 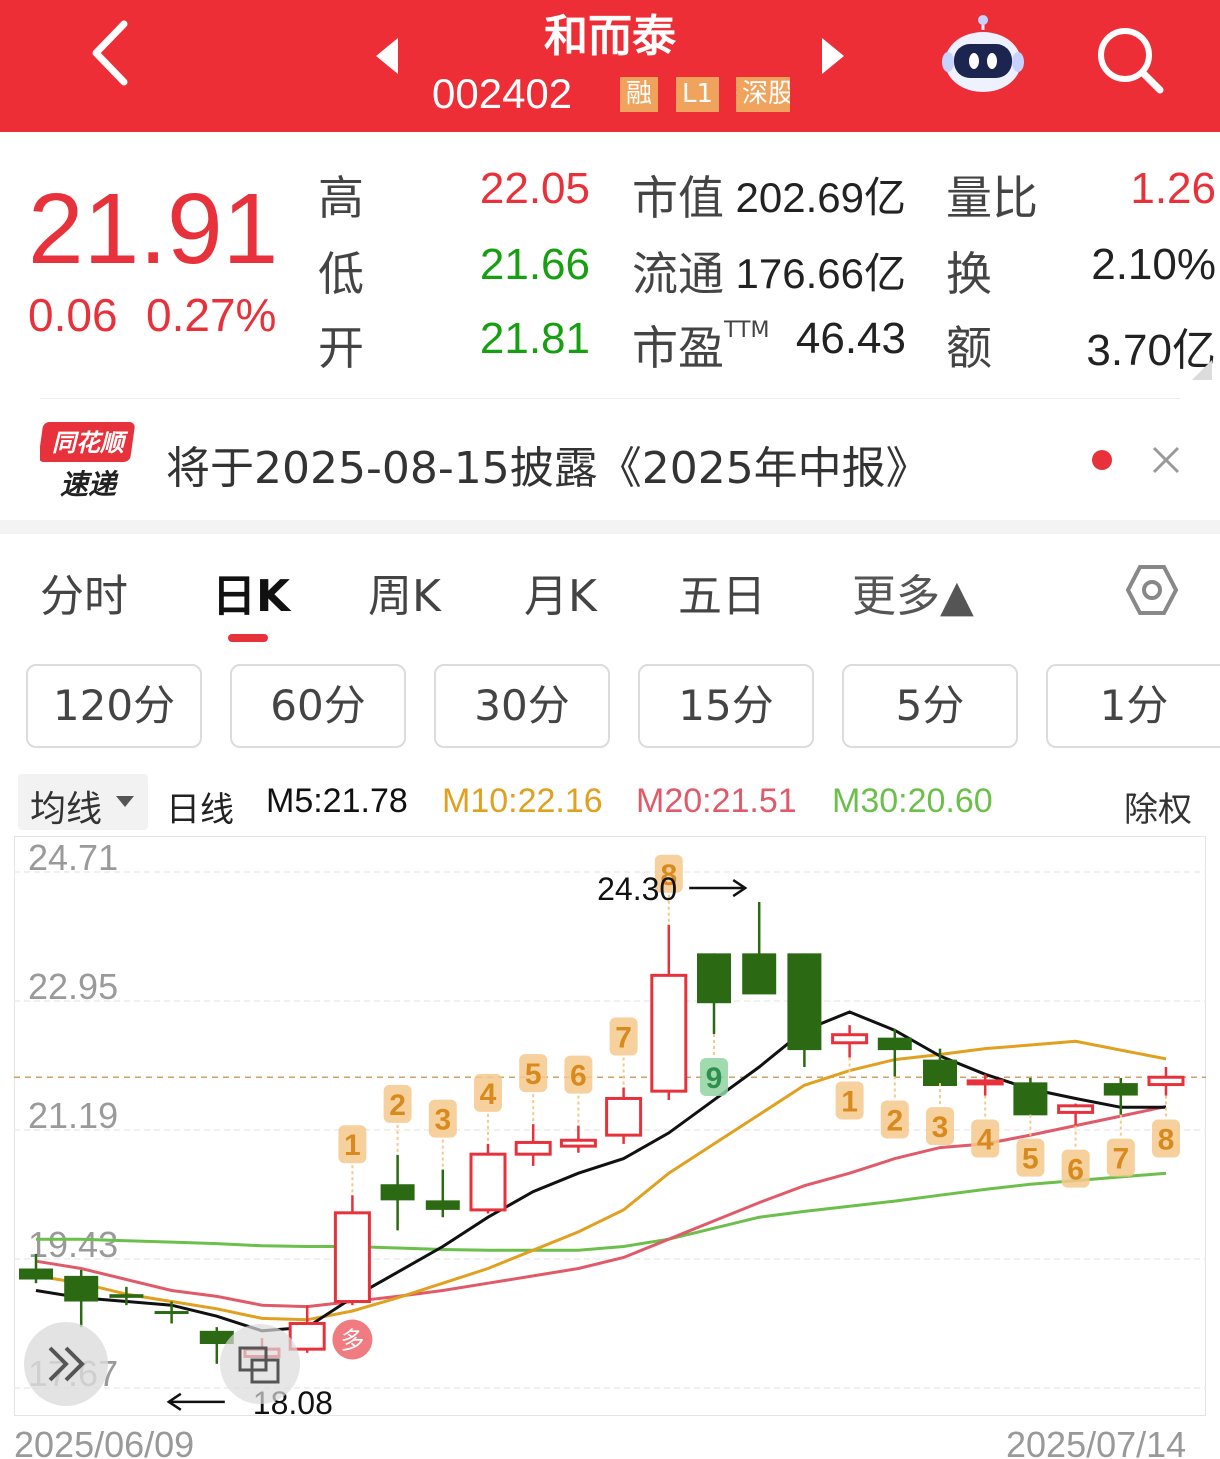 What do you see at coordinates (1202, 370) in the screenshot?
I see `expand-corner-icon` at bounding box center [1202, 370].